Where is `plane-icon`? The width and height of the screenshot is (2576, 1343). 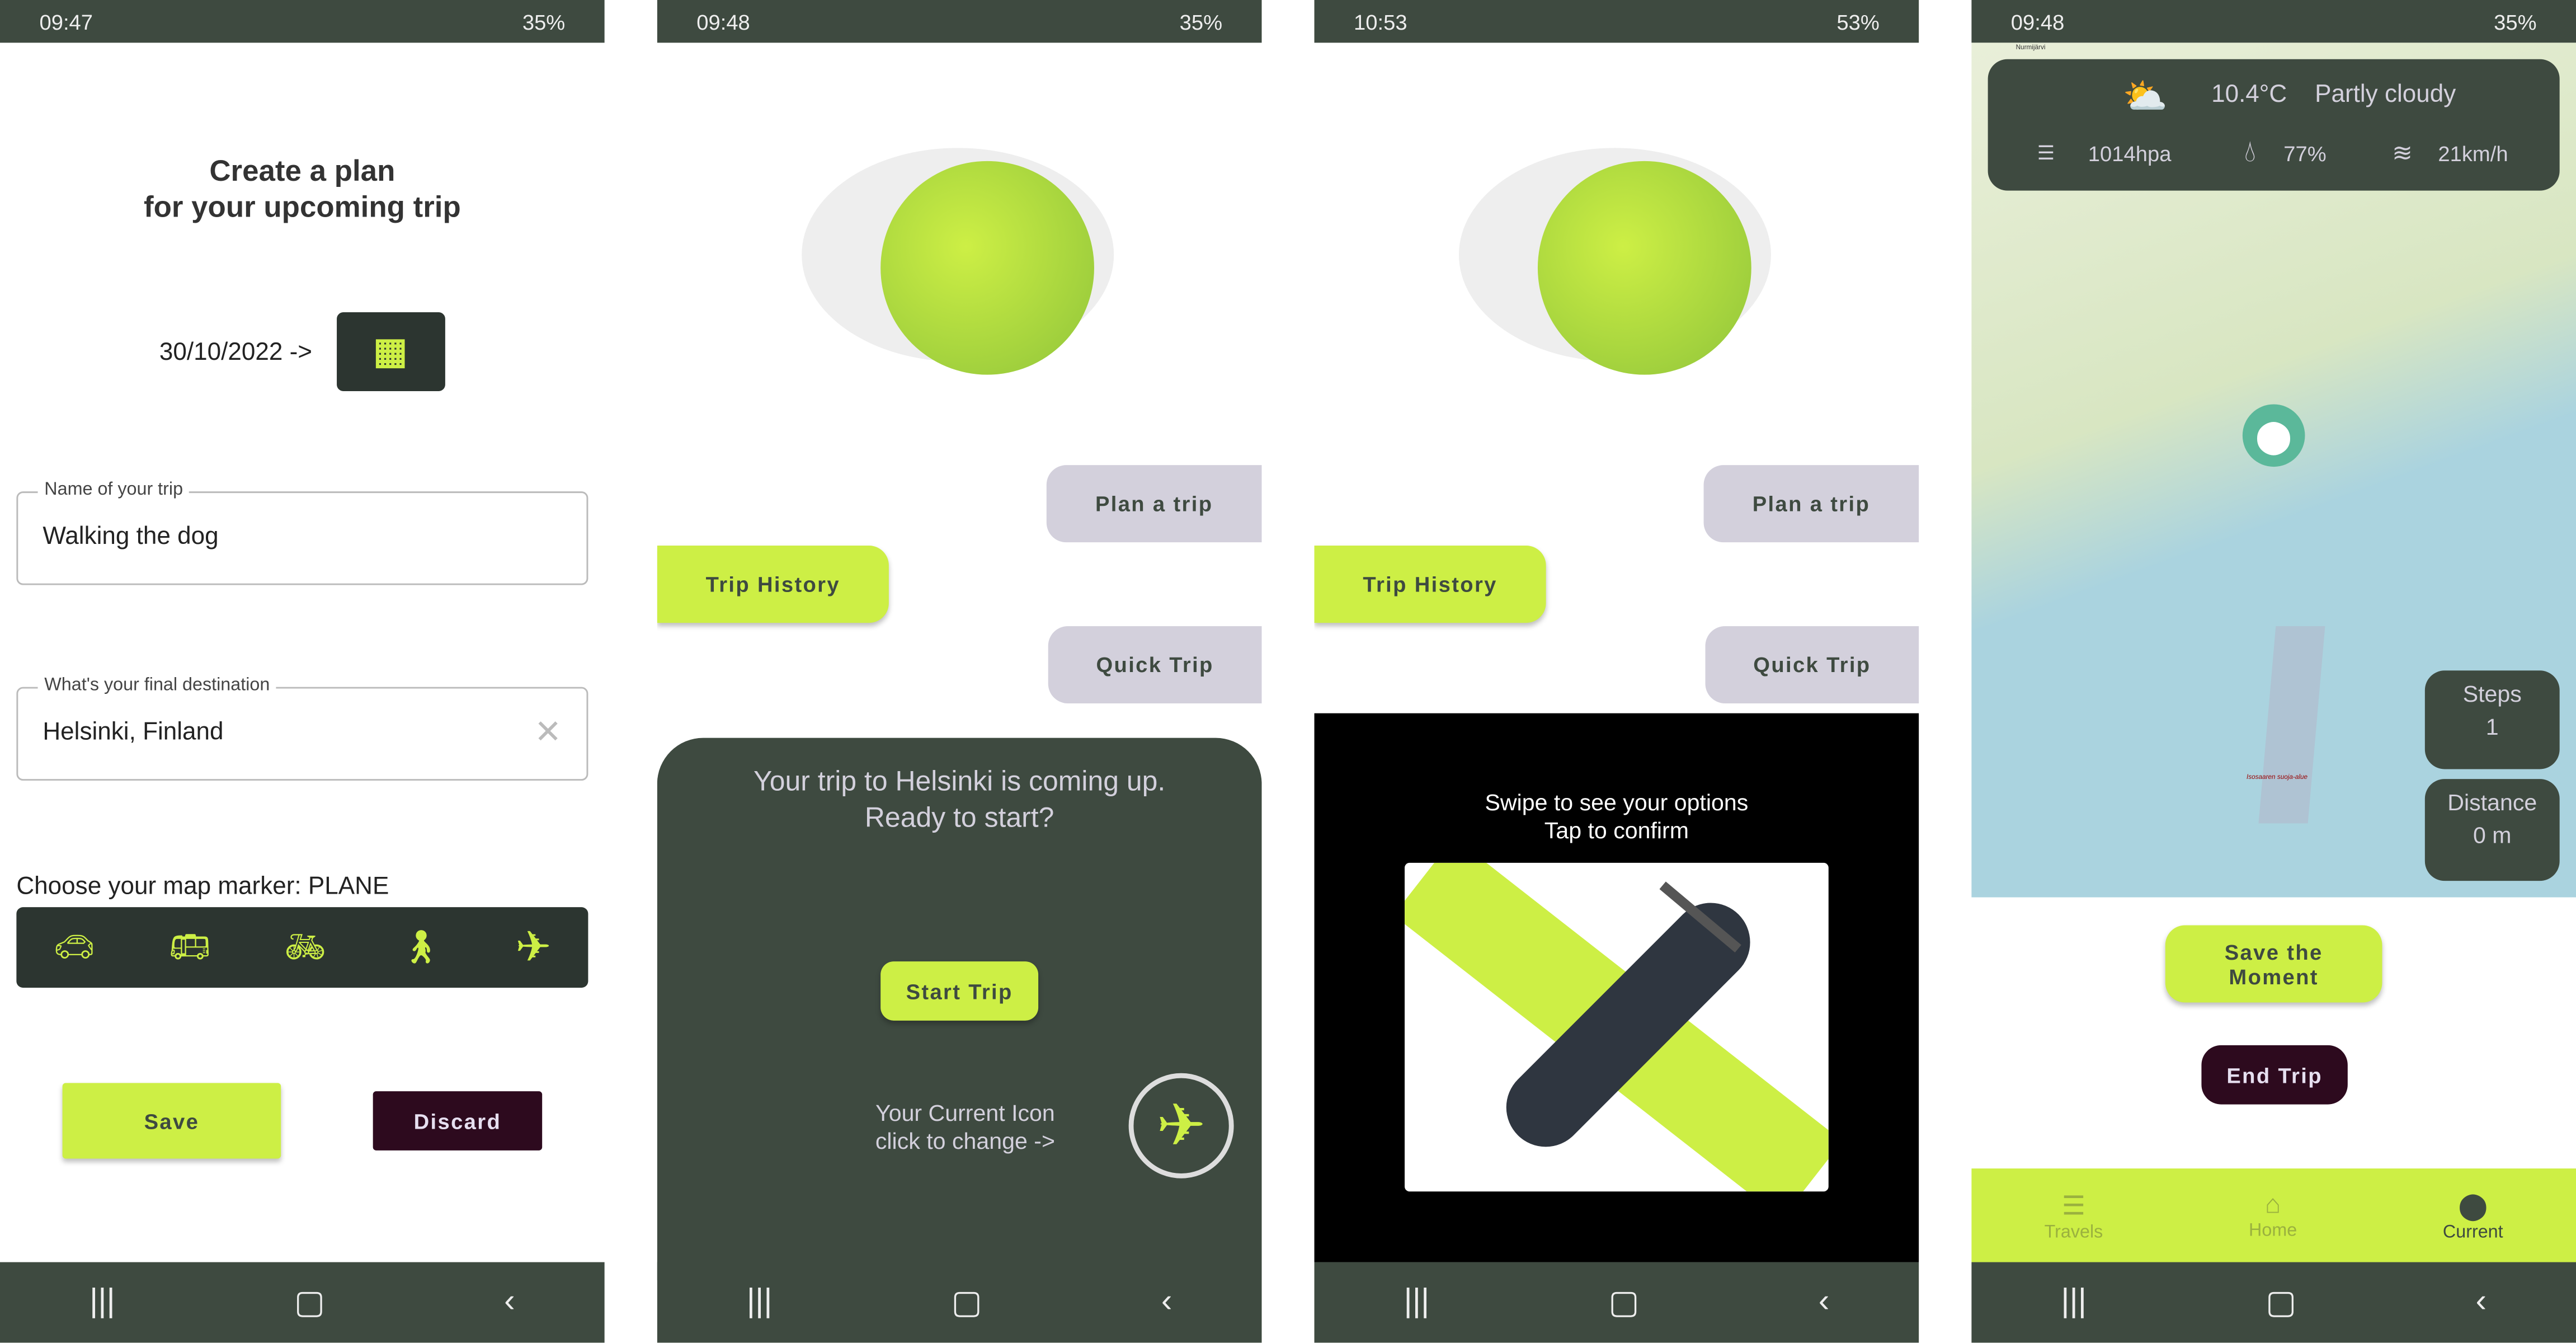 plane-icon is located at coordinates (1617, 1027).